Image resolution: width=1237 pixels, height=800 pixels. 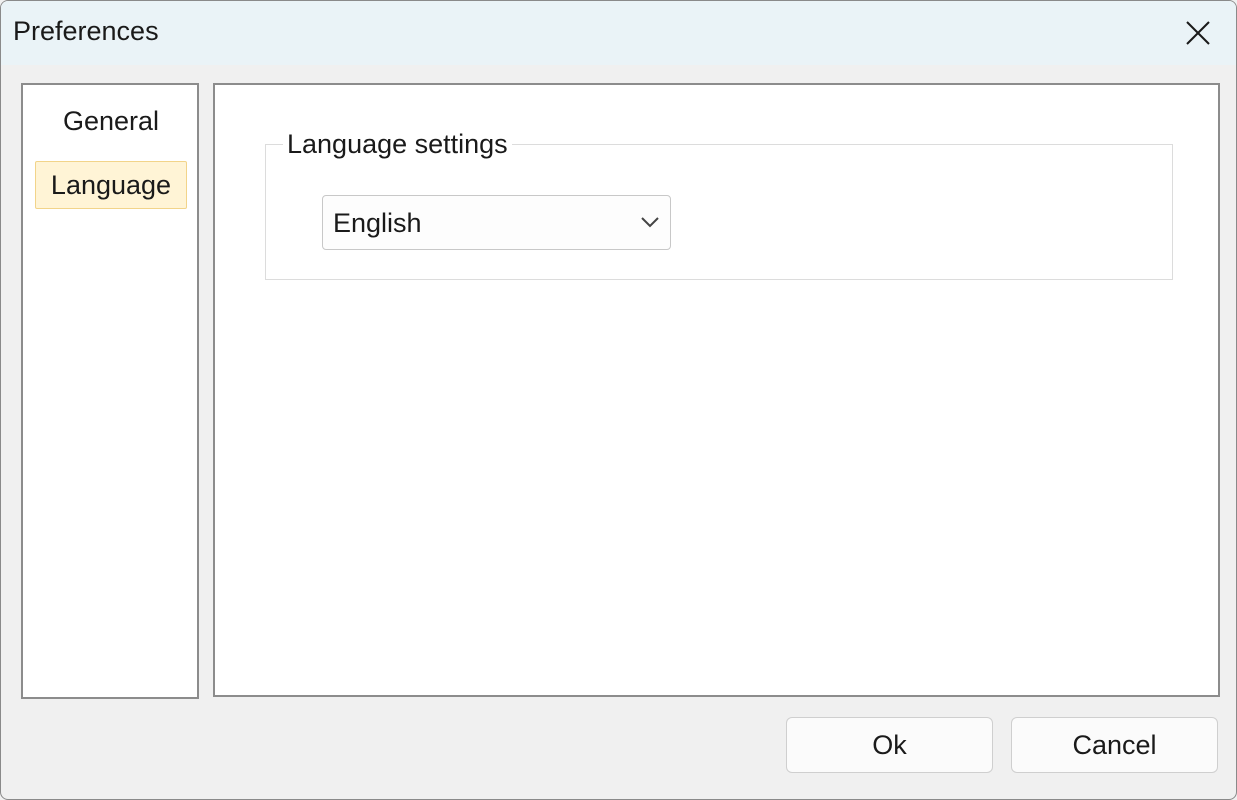 I want to click on ok-button: Ok, so click(x=889, y=745).